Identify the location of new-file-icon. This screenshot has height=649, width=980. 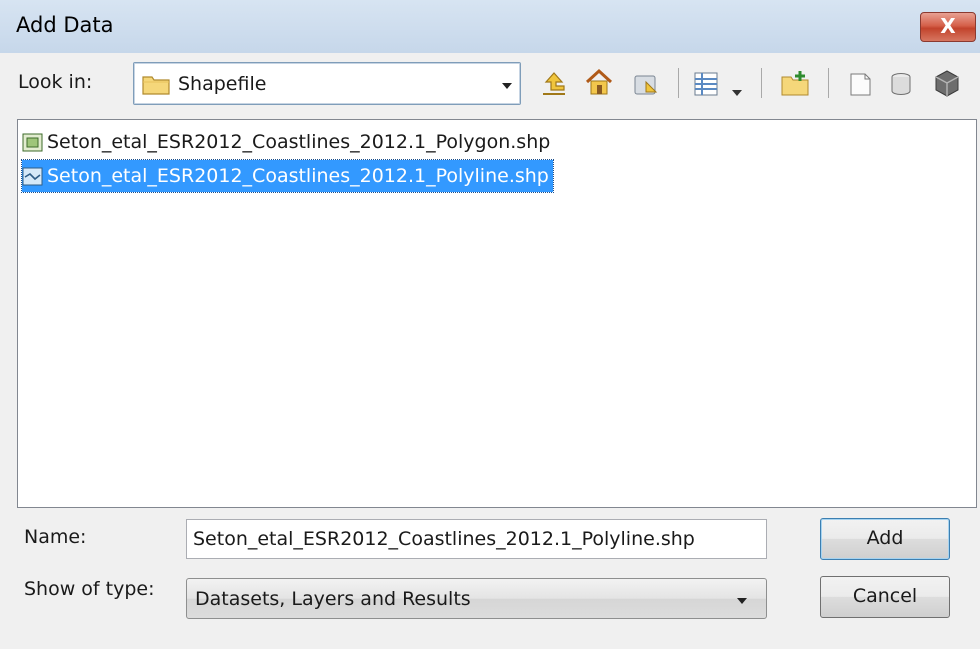
(860, 86).